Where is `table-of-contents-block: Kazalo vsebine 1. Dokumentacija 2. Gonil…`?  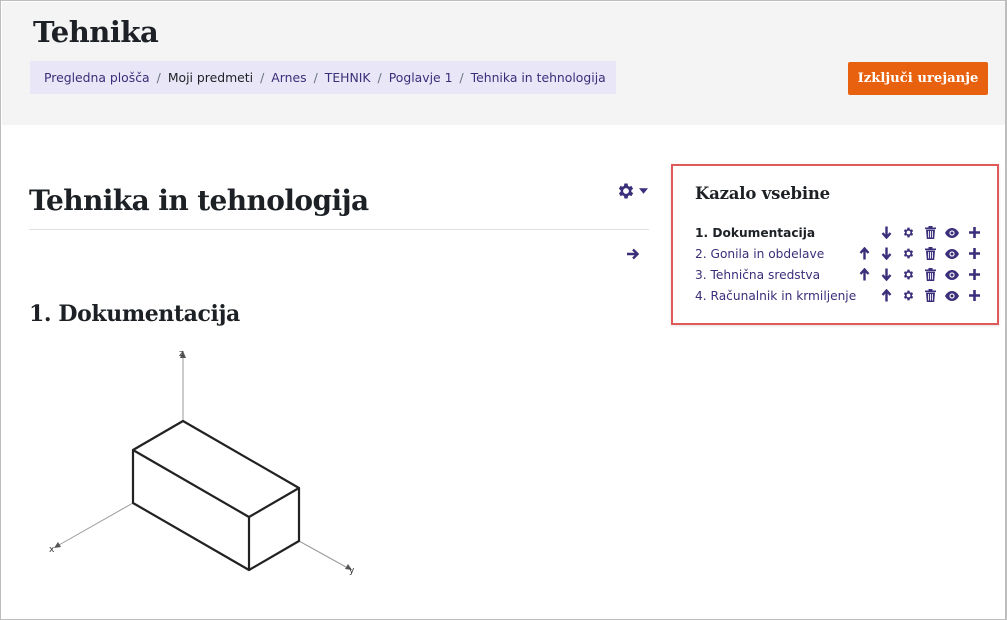
table-of-contents-block: Kazalo vsebine 1. Dokumentacija 2. Gonil… is located at coordinates (835, 244).